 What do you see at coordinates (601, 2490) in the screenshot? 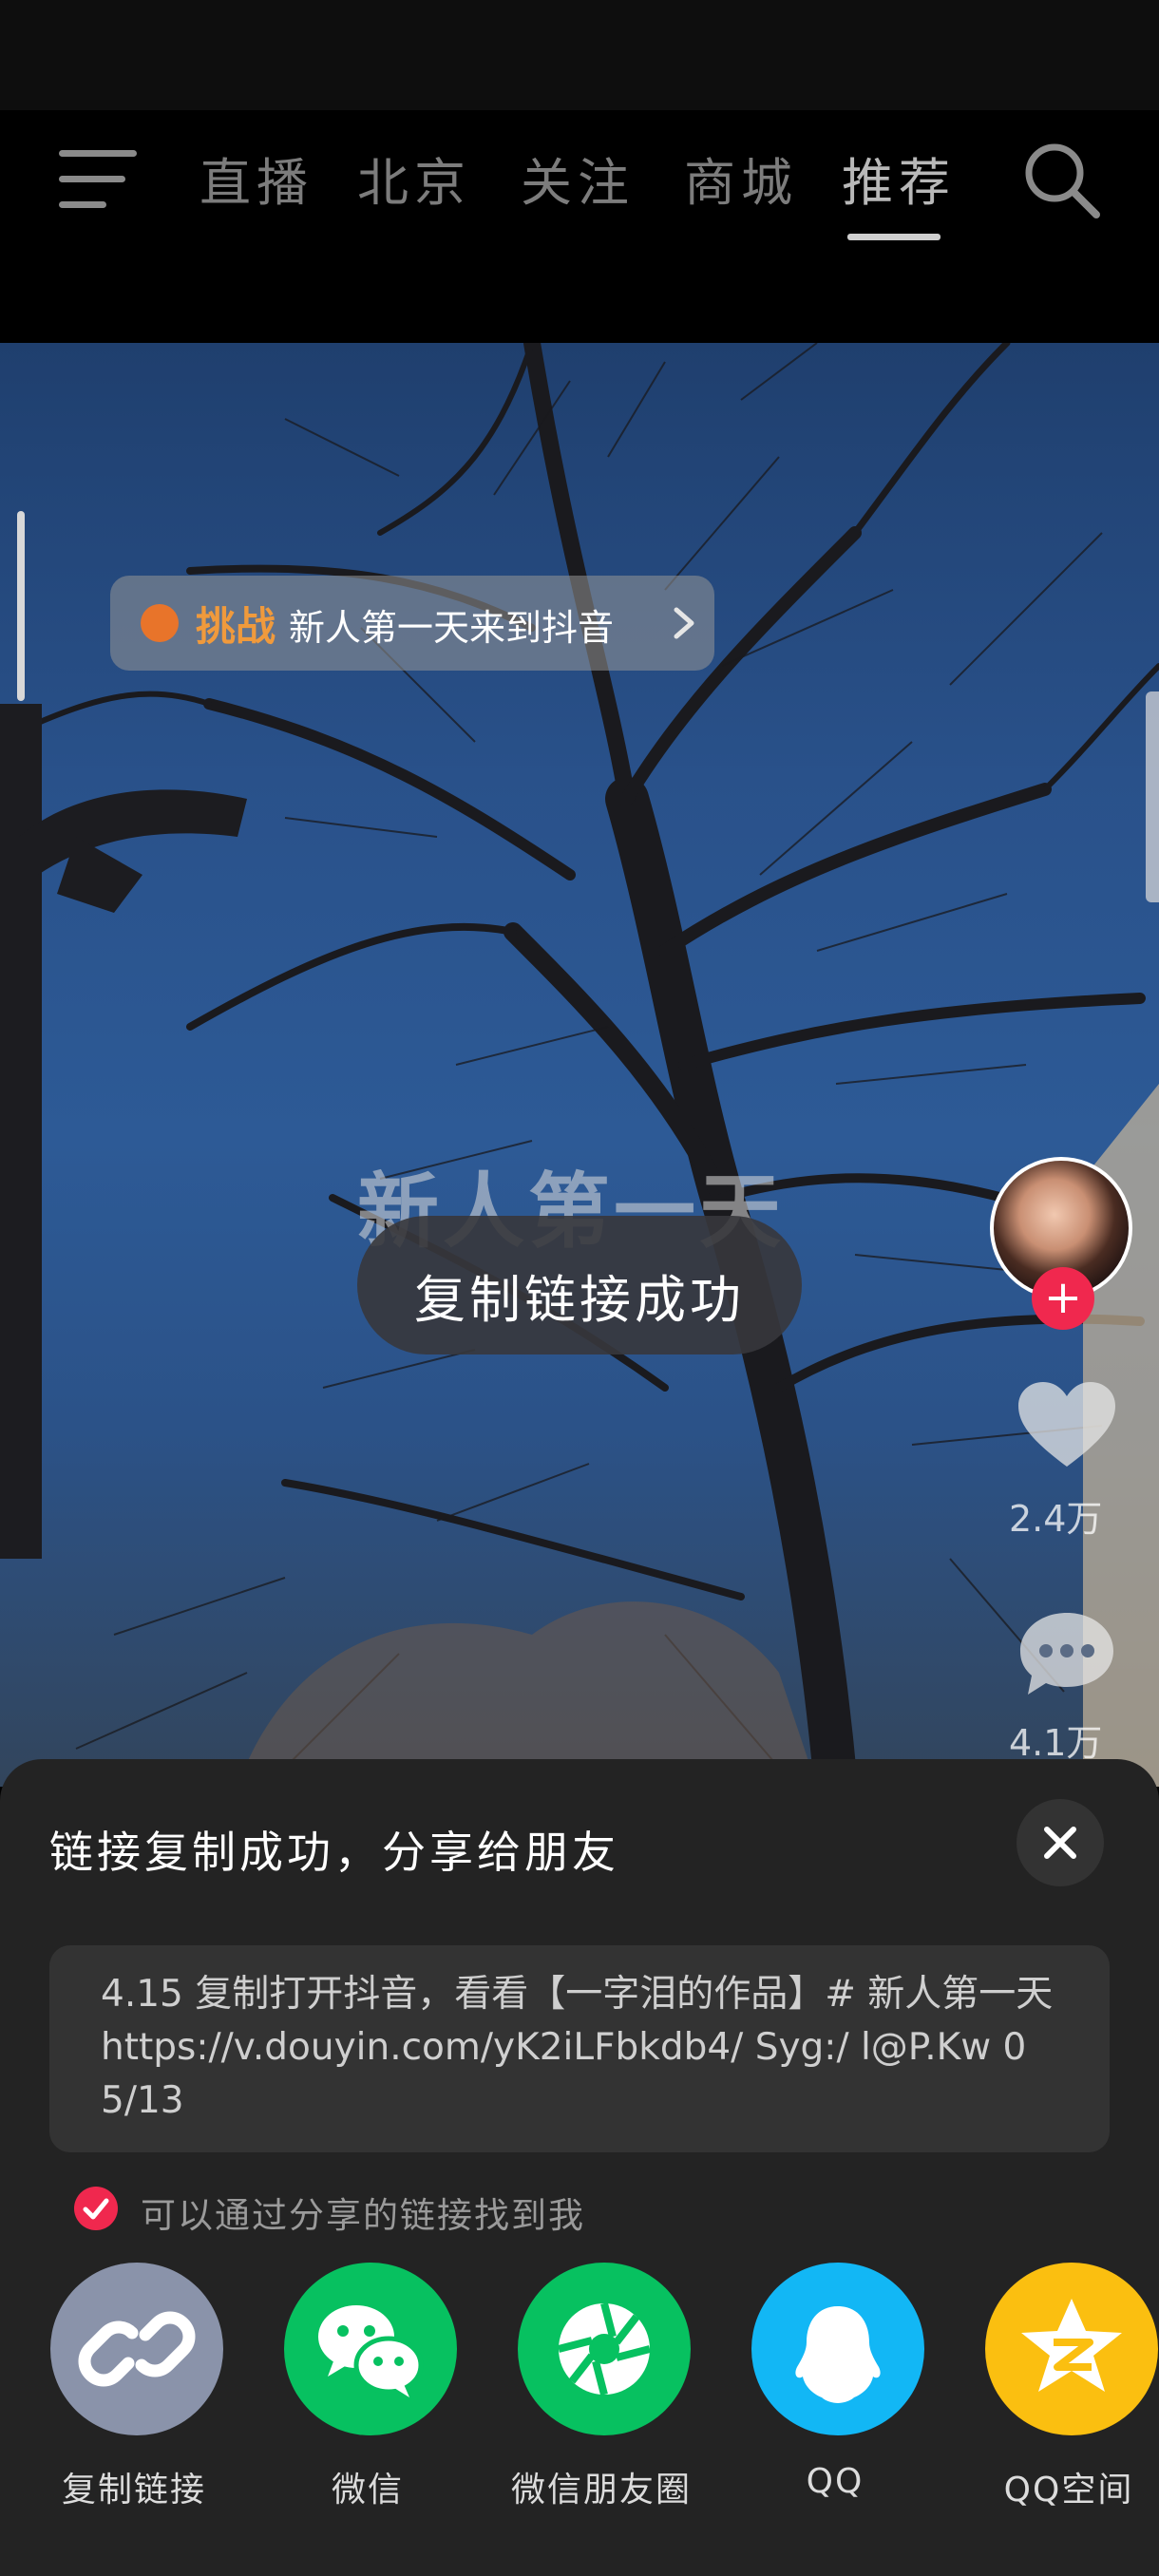
I see `share-label: 微信朋友圈` at bounding box center [601, 2490].